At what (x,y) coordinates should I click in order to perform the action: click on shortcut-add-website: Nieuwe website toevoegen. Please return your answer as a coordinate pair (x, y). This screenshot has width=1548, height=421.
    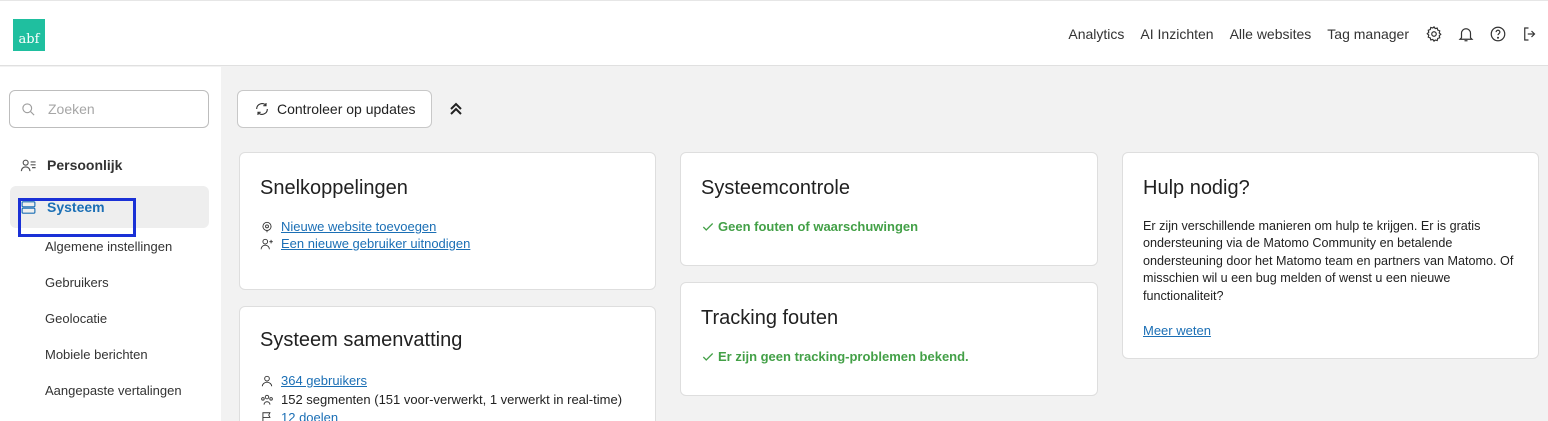
    Looking at the image, I should click on (348, 226).